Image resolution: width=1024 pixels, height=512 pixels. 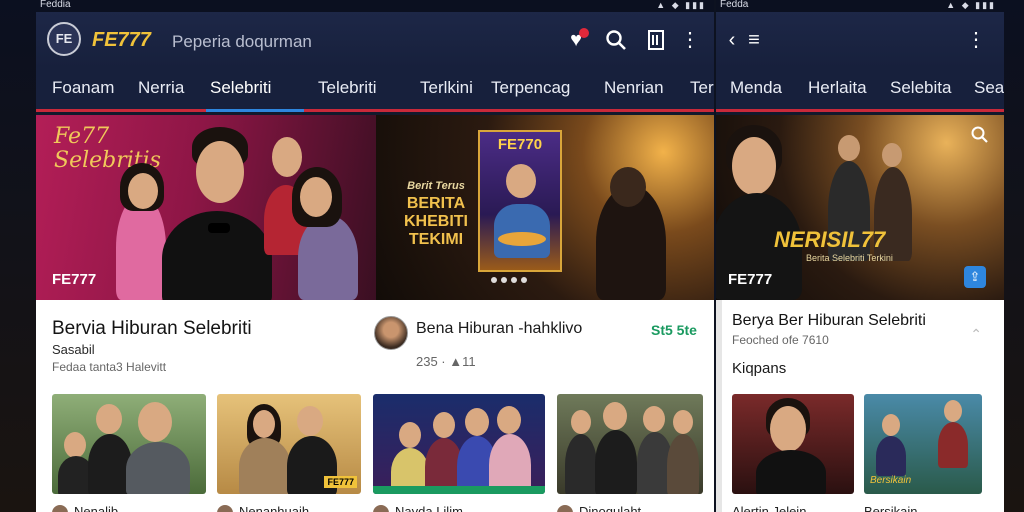 What do you see at coordinates (599, 508) in the screenshot?
I see `card-caption-4: Dinoqulaht` at bounding box center [599, 508].